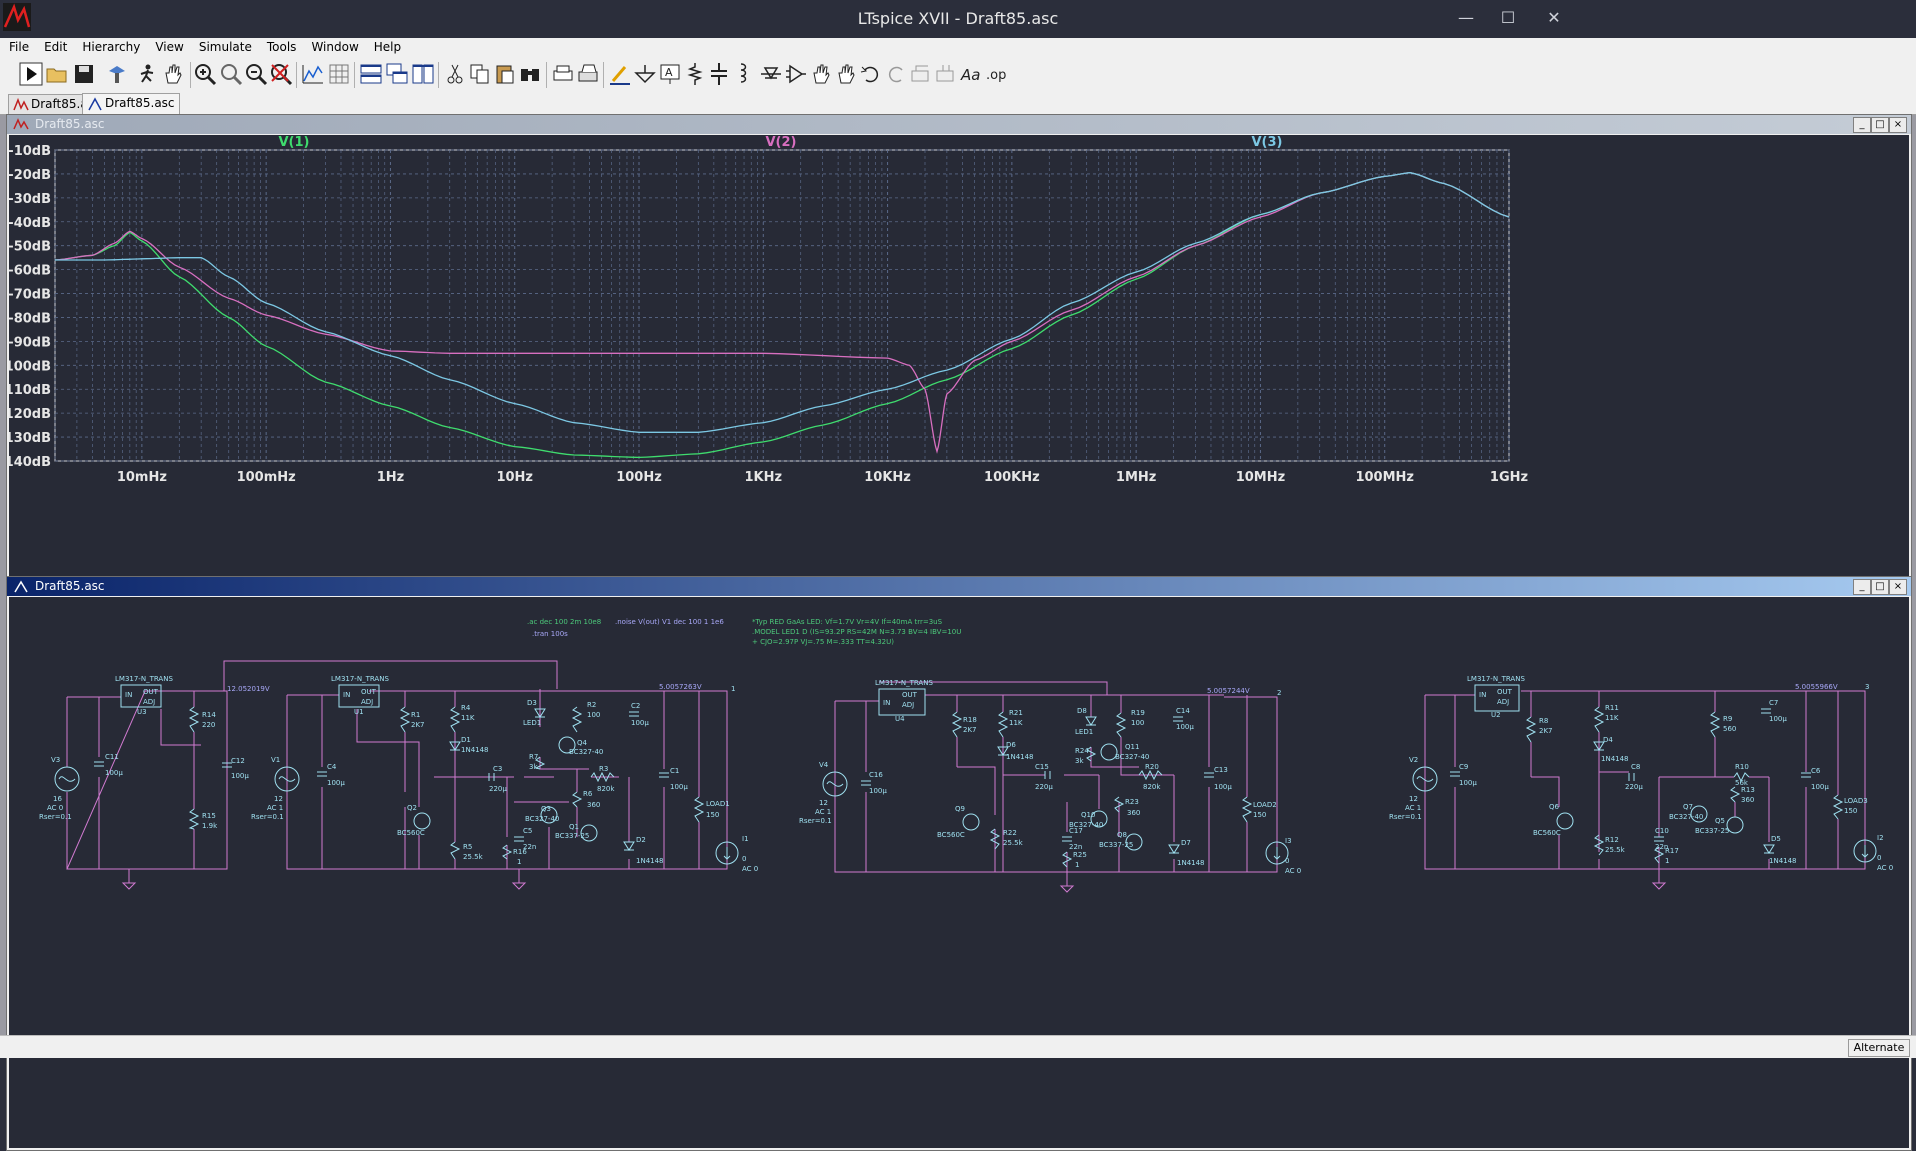  Describe the element at coordinates (1174, 849) in the screenshot. I see `diode-d7` at that location.